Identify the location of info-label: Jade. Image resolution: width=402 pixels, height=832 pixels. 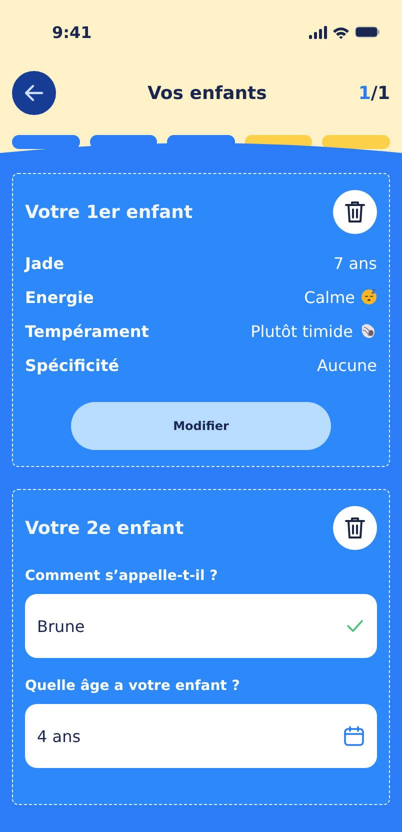
(44, 263).